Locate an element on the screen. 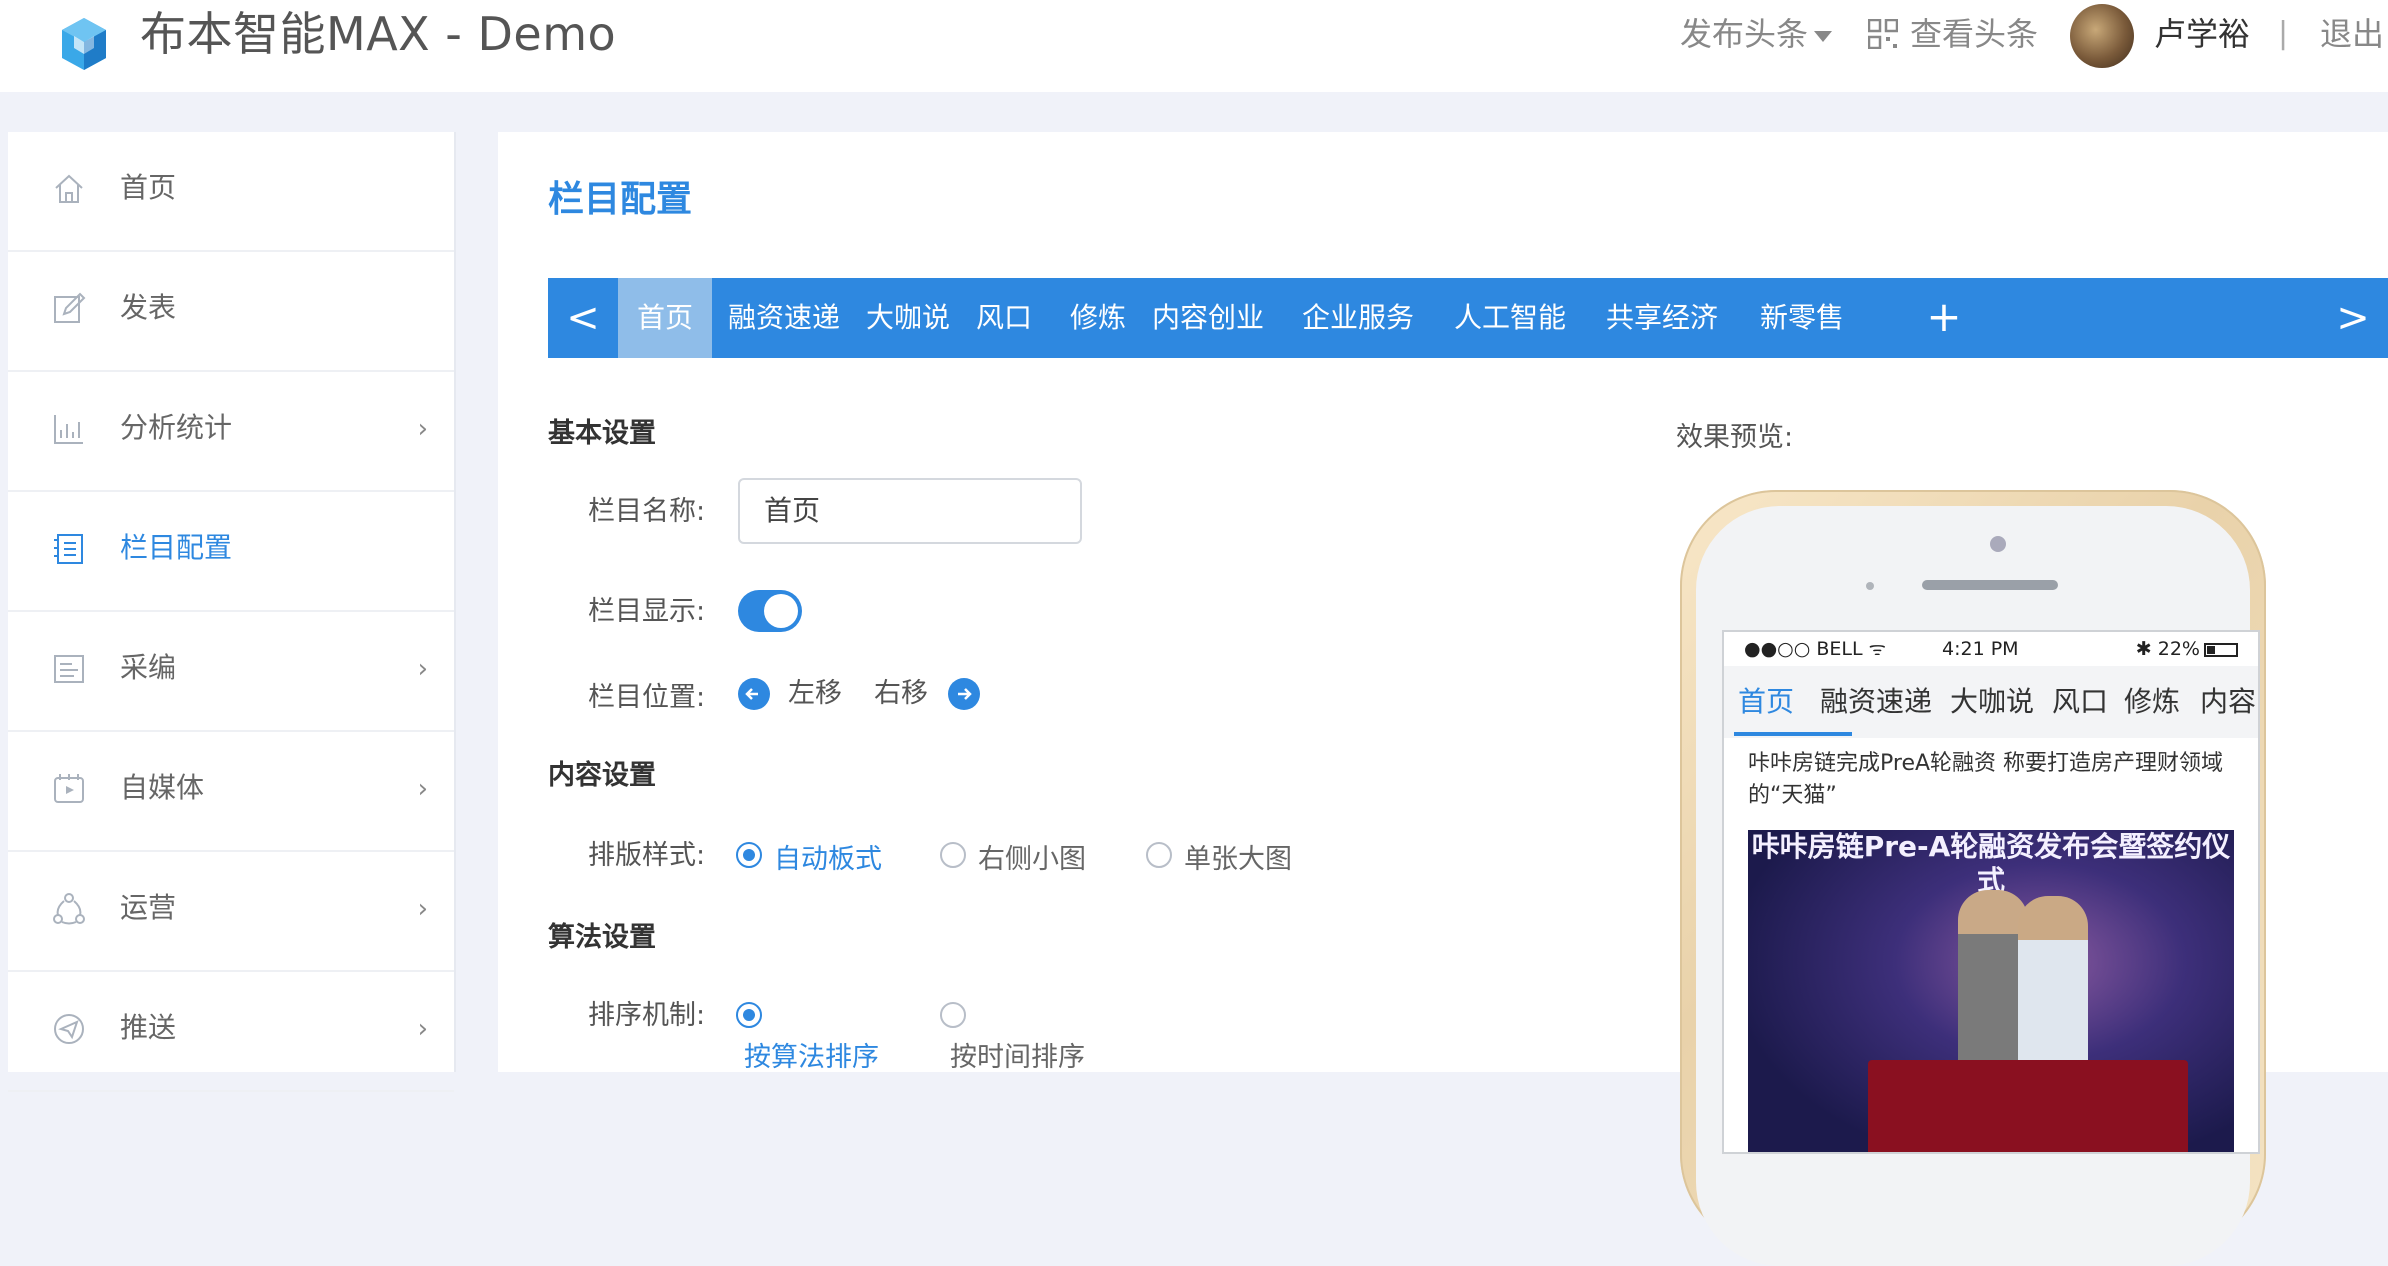 This screenshot has width=2388, height=1266. content-settings-title: 内容设置 is located at coordinates (602, 775).